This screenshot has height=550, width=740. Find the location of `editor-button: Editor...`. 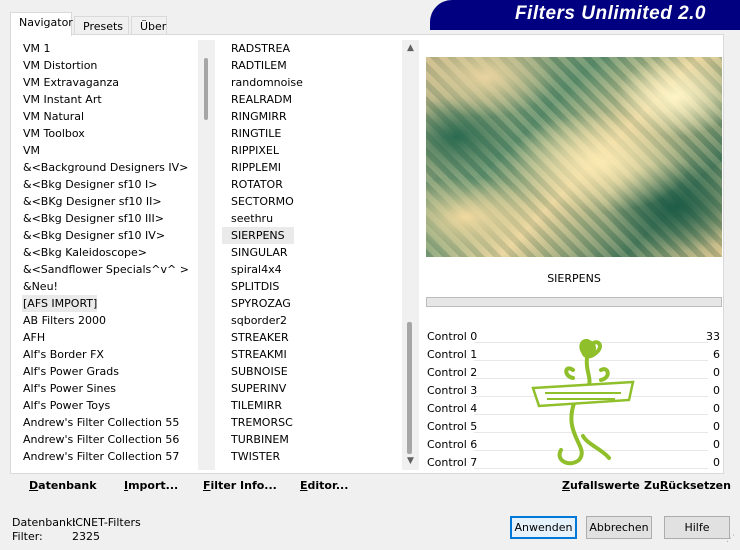

editor-button: Editor... is located at coordinates (324, 485).